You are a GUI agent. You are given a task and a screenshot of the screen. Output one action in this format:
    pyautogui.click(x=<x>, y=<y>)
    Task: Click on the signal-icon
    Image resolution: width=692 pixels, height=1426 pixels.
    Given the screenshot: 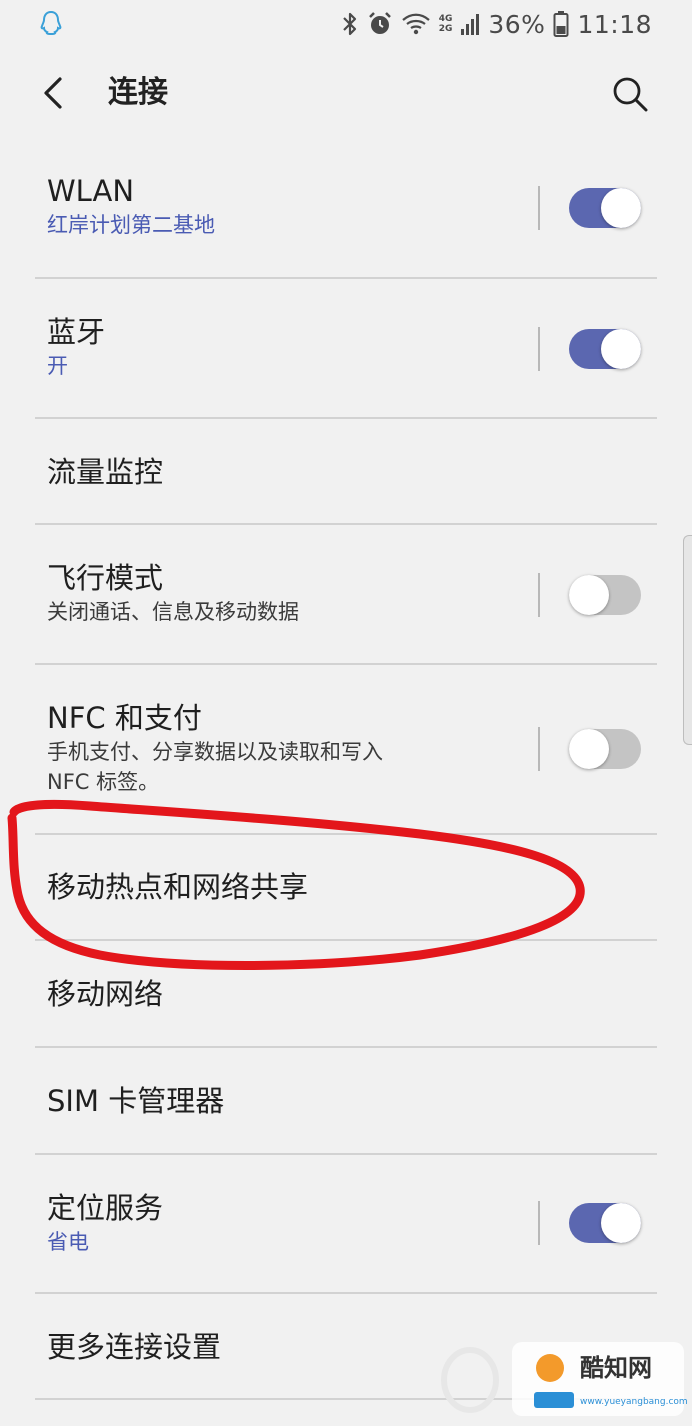 What is the action you would take?
    pyautogui.click(x=470, y=24)
    